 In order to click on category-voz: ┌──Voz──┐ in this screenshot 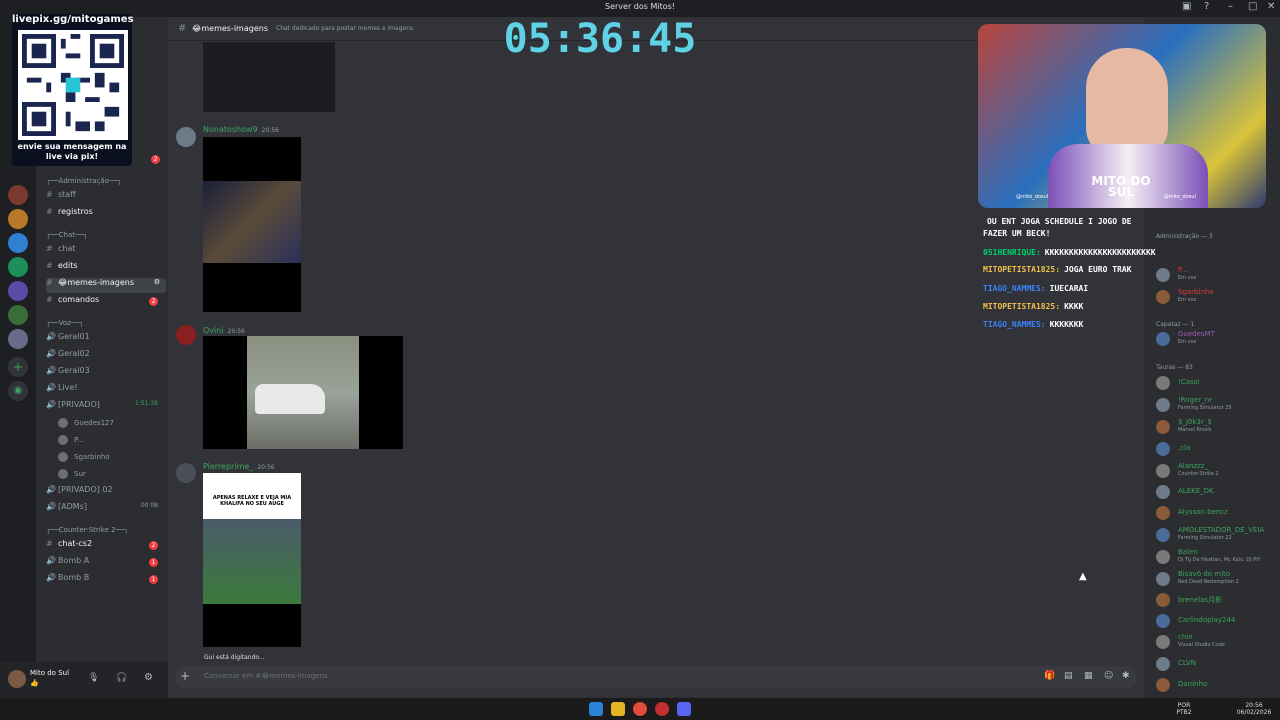, I will do `click(65, 323)`.